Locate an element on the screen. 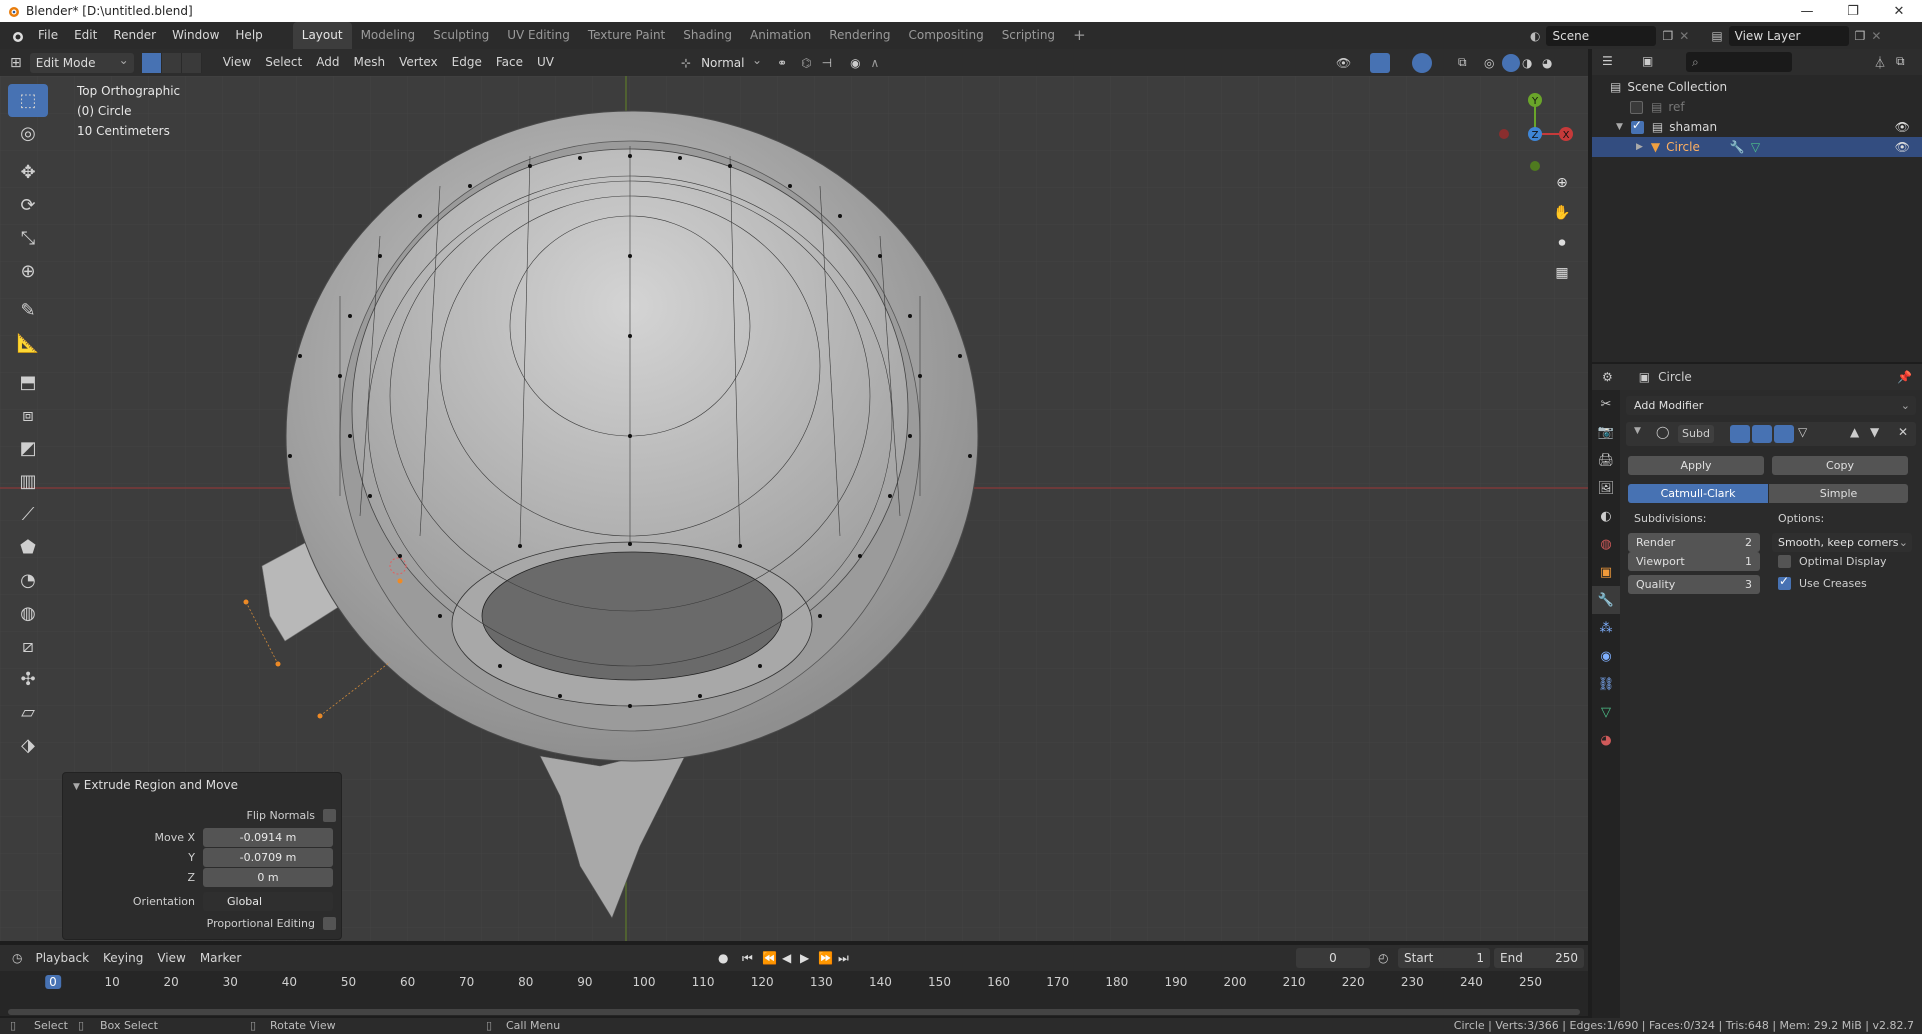 This screenshot has height=1034, width=1922. flip-normals-checkbox is located at coordinates (329, 815).